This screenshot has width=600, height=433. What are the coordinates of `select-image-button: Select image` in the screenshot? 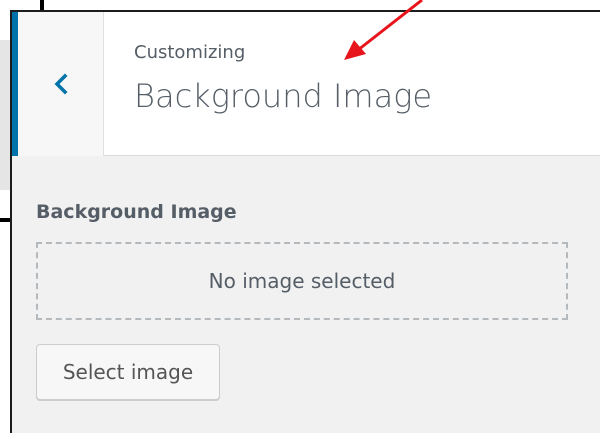 It's located at (128, 372).